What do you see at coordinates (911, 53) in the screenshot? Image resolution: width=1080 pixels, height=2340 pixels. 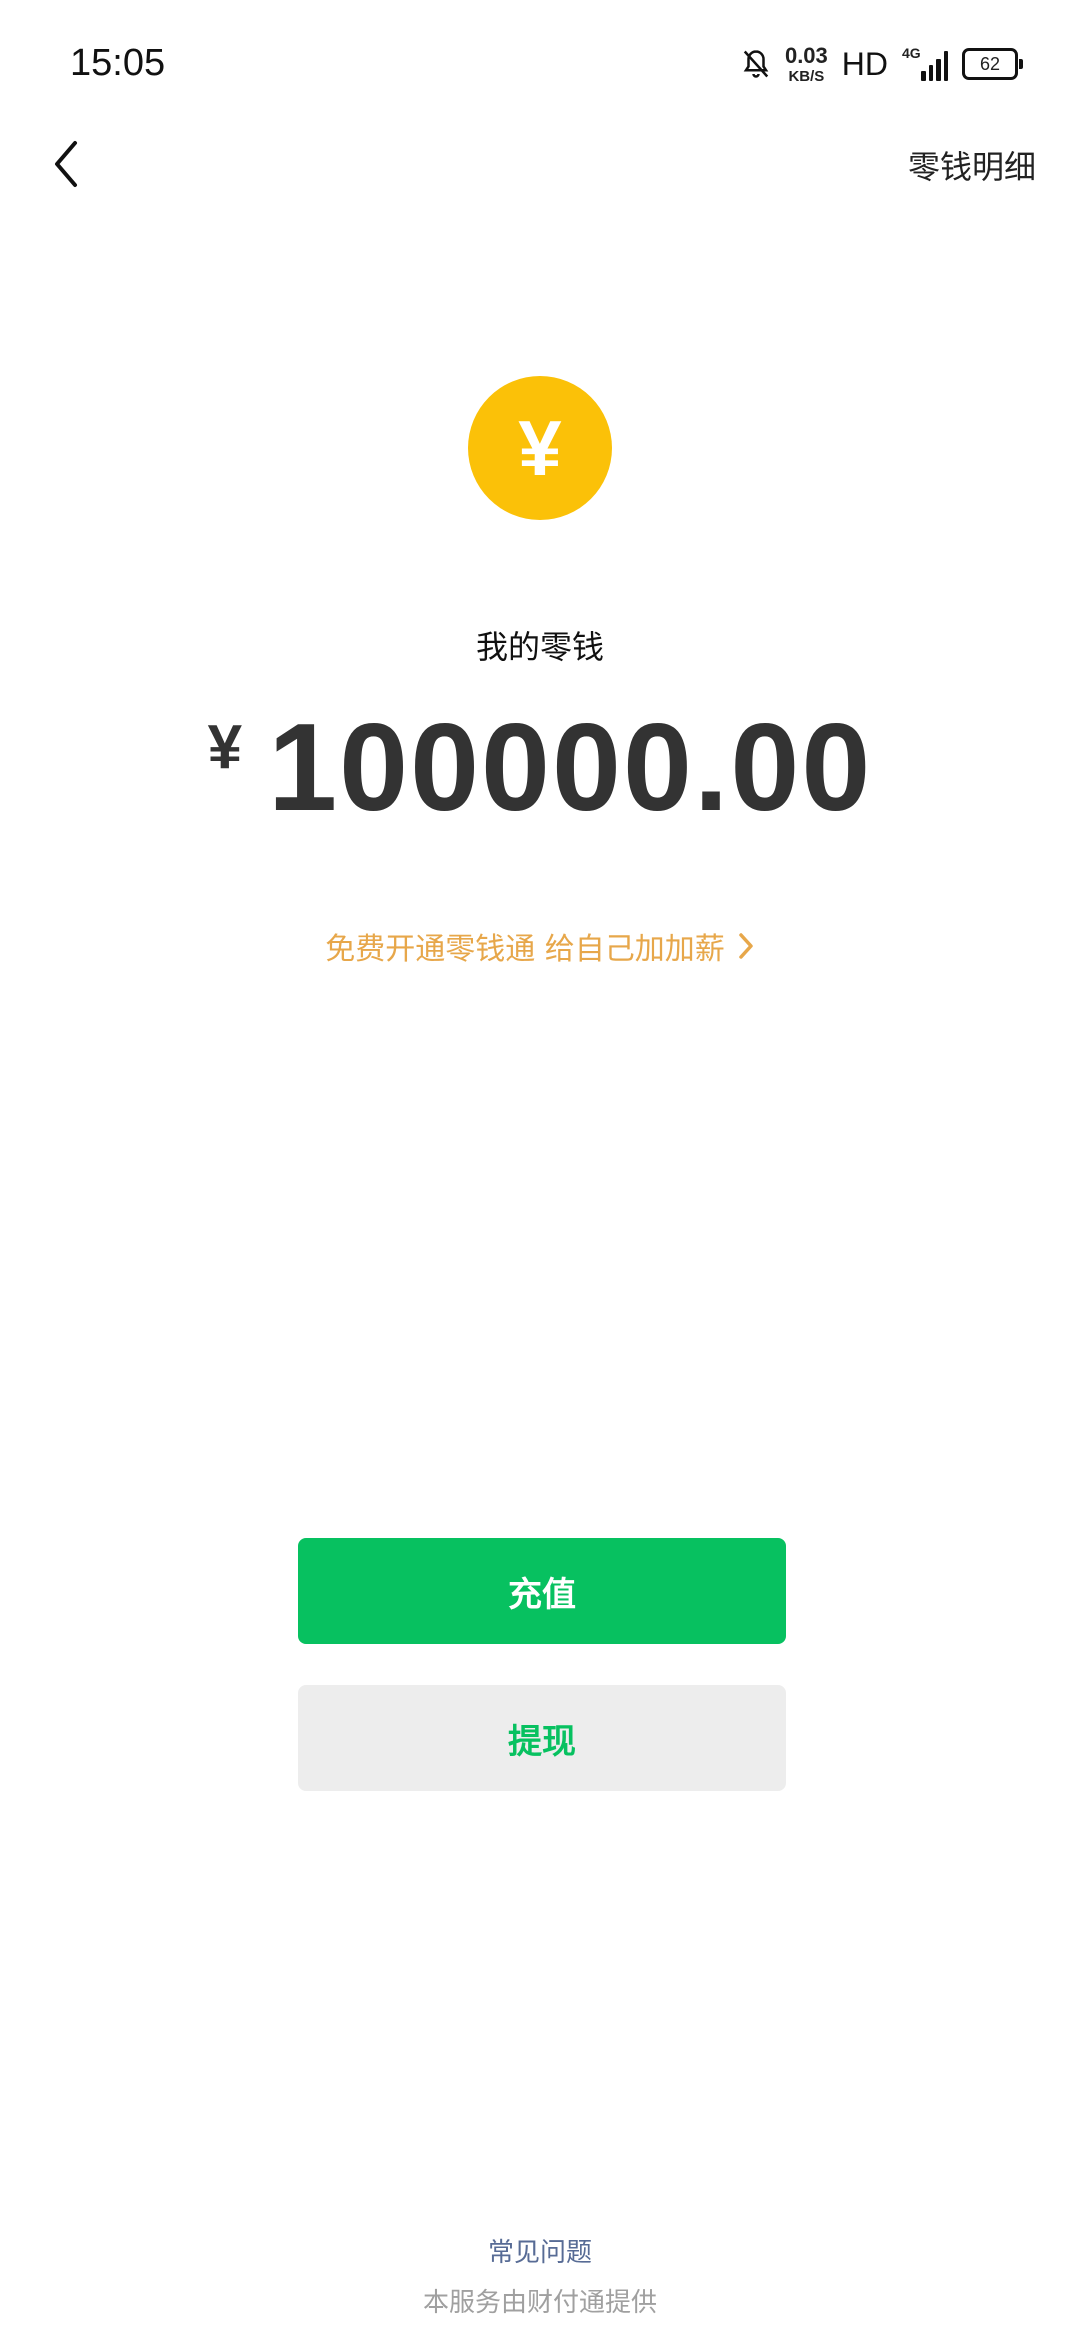 I see `network-type: 4G` at bounding box center [911, 53].